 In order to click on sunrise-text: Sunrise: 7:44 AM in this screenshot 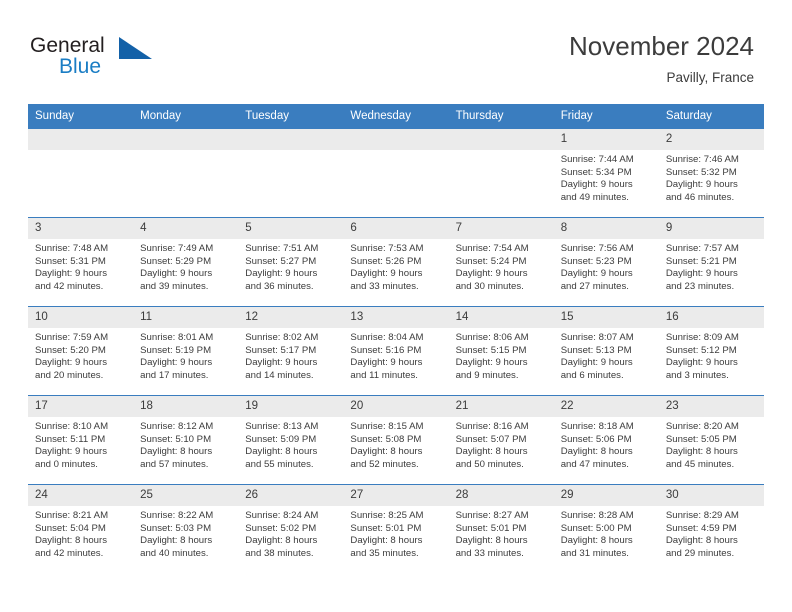, I will do `click(597, 159)`.